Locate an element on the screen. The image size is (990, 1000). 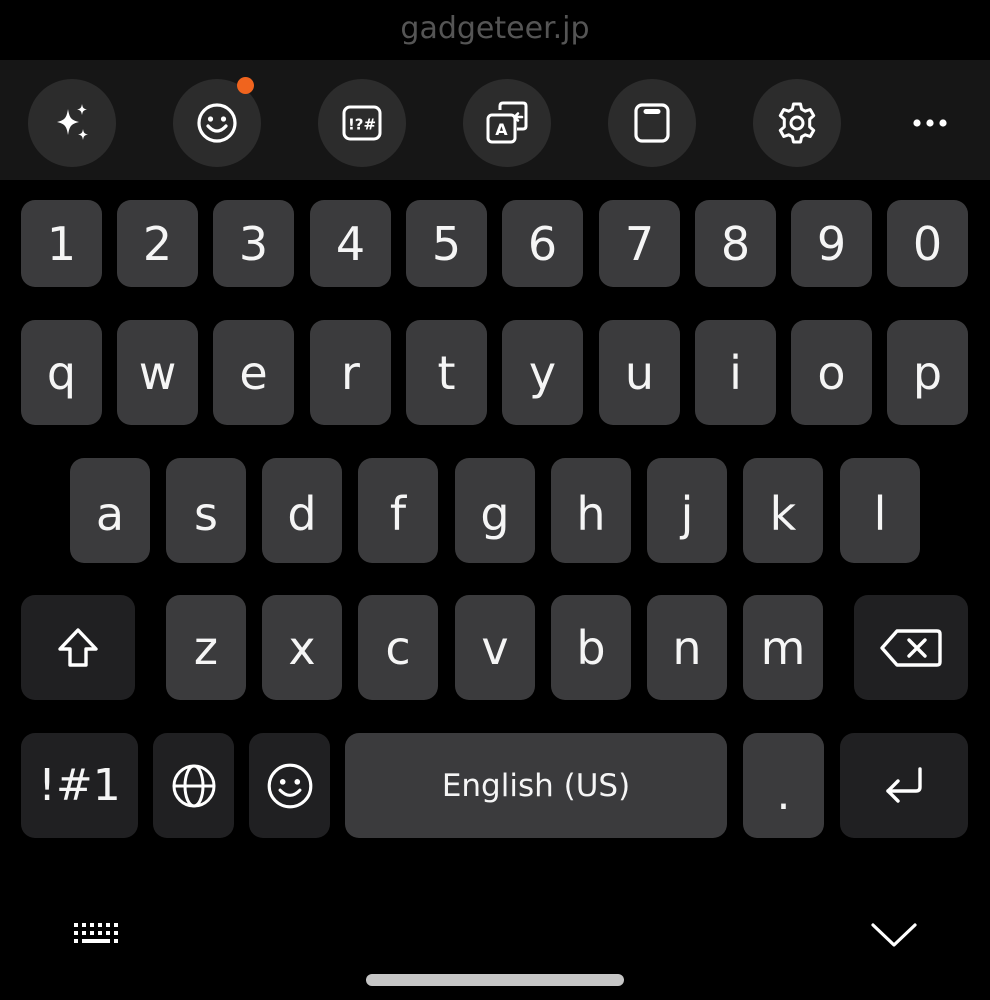
more-options-button is located at coordinates (930, 123).